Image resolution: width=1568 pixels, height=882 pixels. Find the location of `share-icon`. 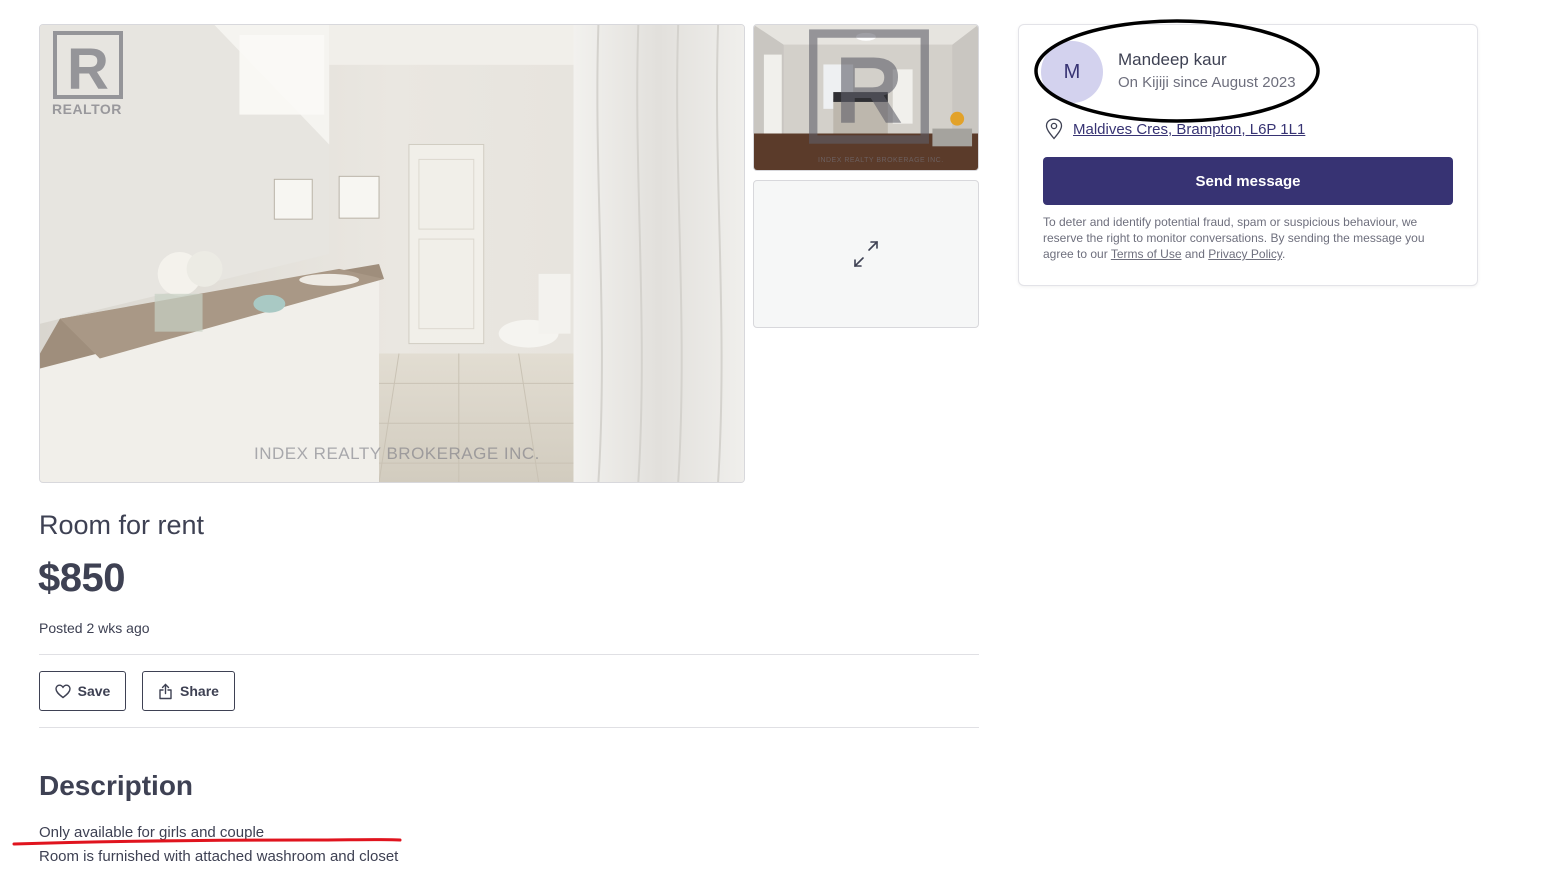

share-icon is located at coordinates (165, 691).